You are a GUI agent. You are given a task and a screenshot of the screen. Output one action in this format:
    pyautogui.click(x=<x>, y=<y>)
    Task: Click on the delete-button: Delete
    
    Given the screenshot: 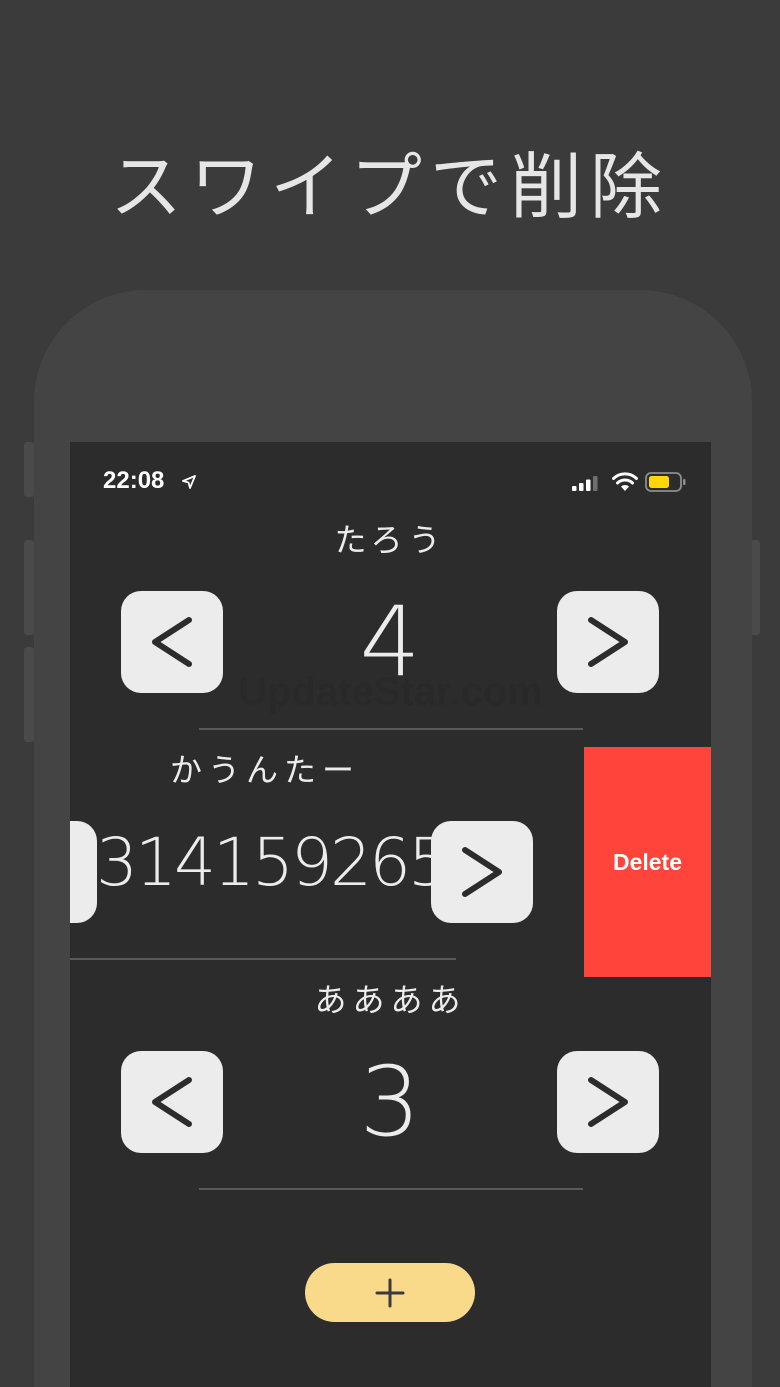 What is the action you would take?
    pyautogui.click(x=647, y=862)
    